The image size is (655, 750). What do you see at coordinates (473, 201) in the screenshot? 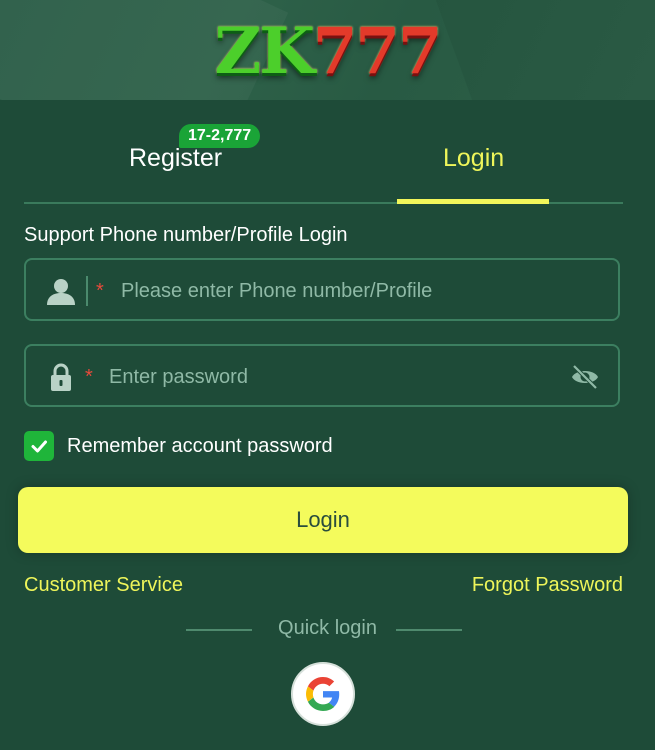
I see `active-tab-indicator` at bounding box center [473, 201].